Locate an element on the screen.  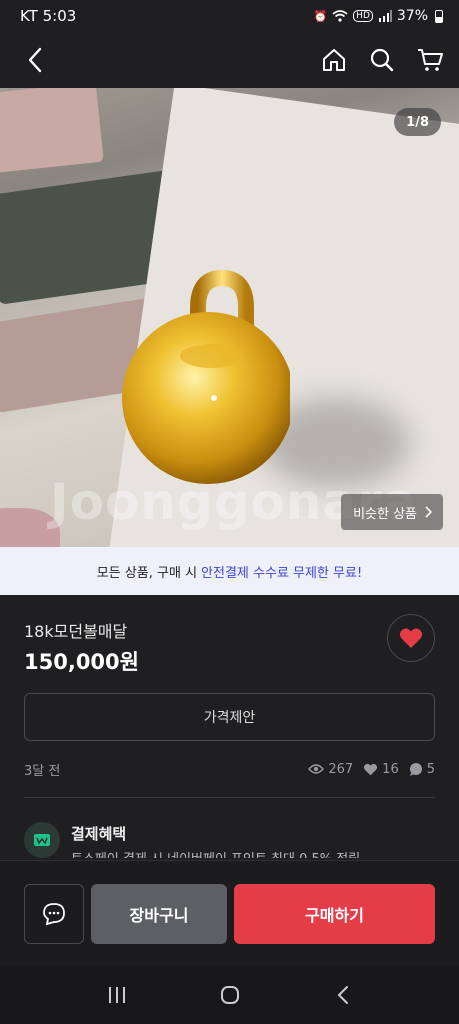
heart-icon is located at coordinates (411, 638).